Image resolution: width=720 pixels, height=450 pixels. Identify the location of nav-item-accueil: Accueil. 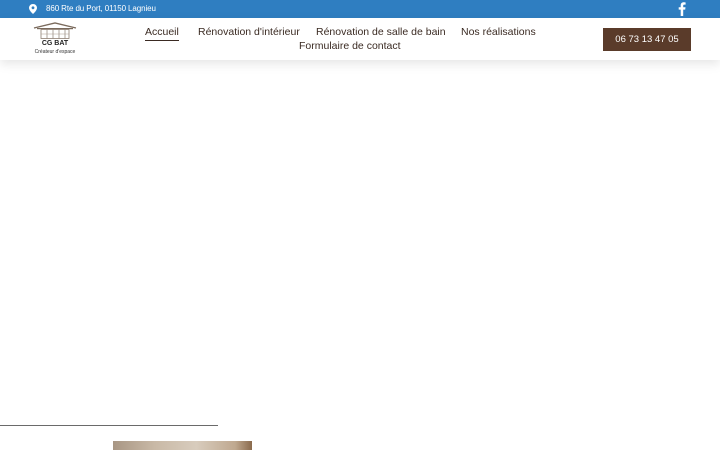
(162, 33).